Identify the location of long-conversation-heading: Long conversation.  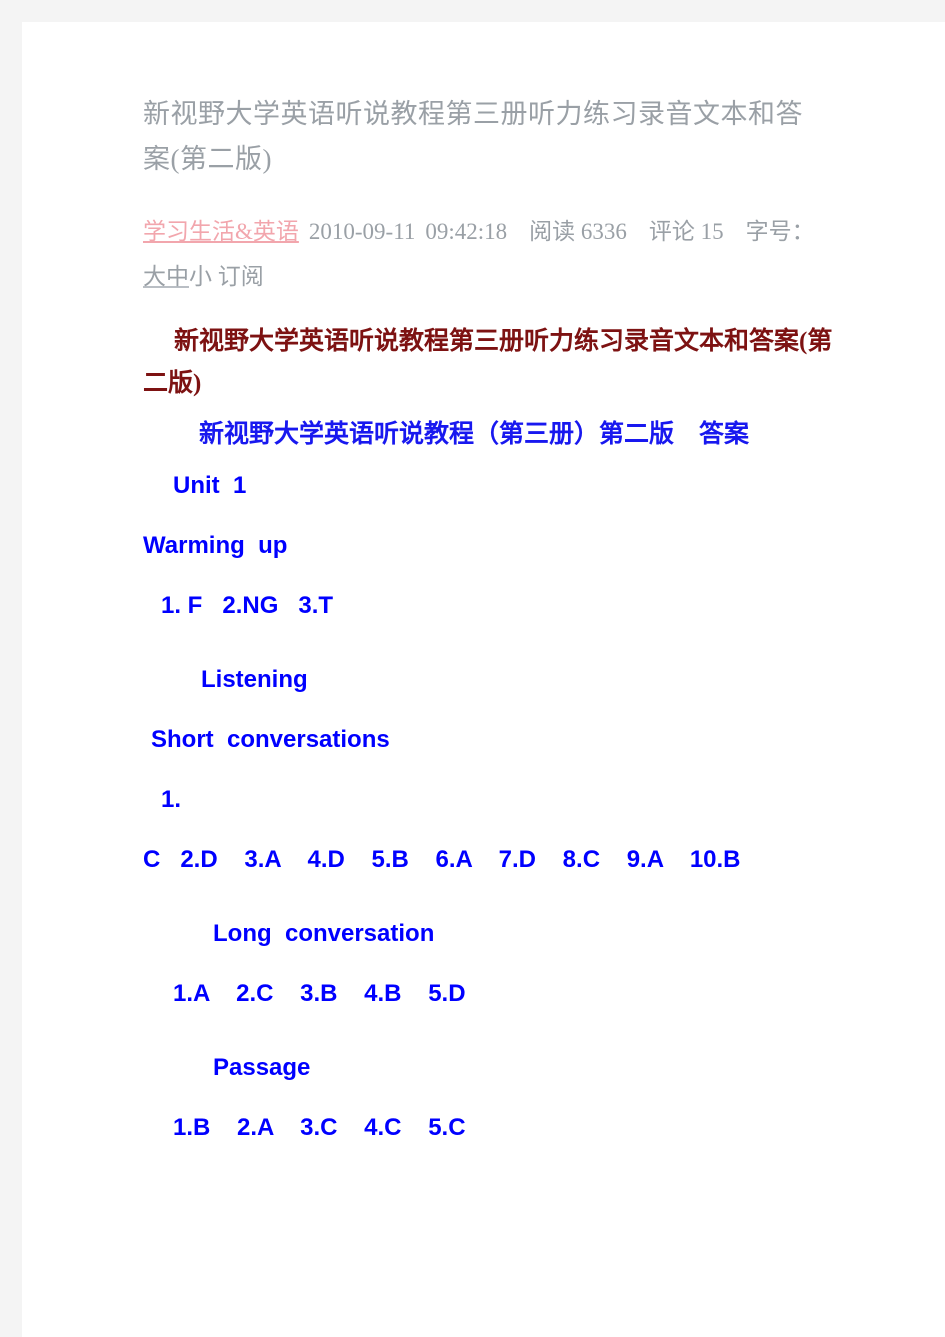
(324, 933).